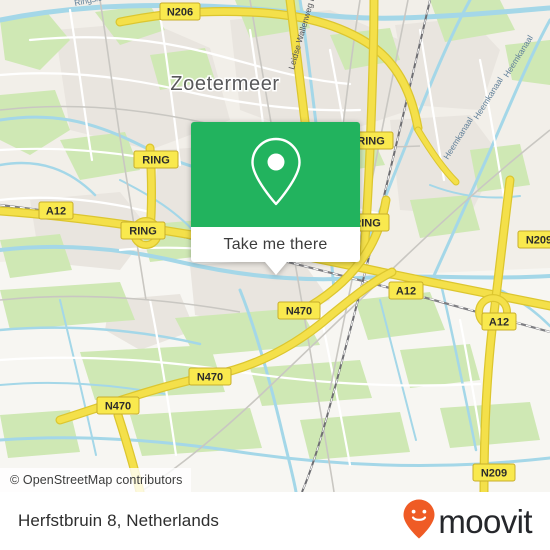 This screenshot has height=550, width=550. I want to click on moovit-brand: moovit, so click(467, 521).